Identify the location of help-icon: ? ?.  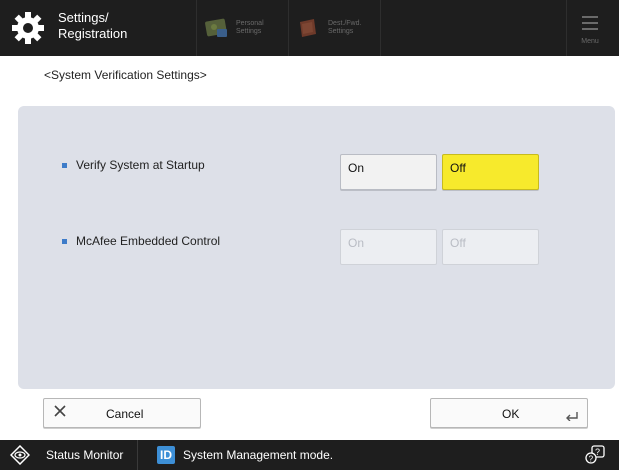
(595, 455).